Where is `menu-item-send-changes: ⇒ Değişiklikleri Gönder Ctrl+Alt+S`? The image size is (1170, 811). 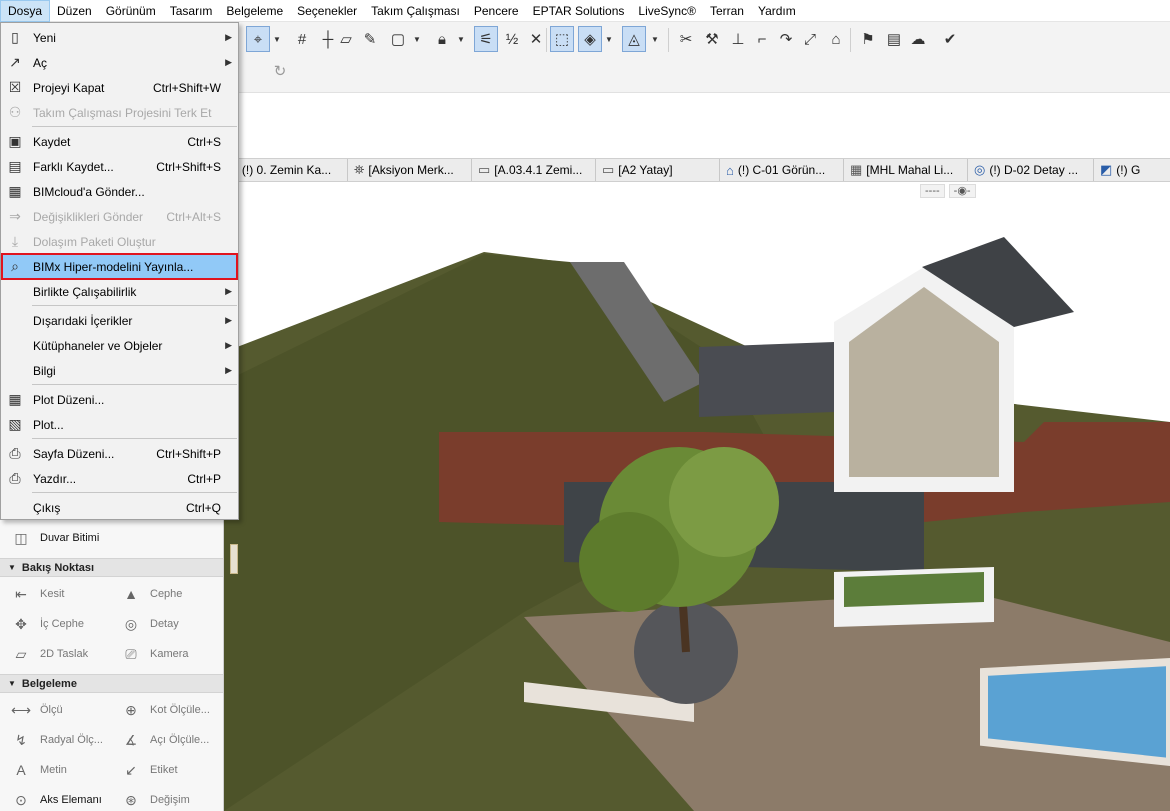
menu-item-send-changes: ⇒ Değişiklikleri Gönder Ctrl+Alt+S is located at coordinates (119, 216).